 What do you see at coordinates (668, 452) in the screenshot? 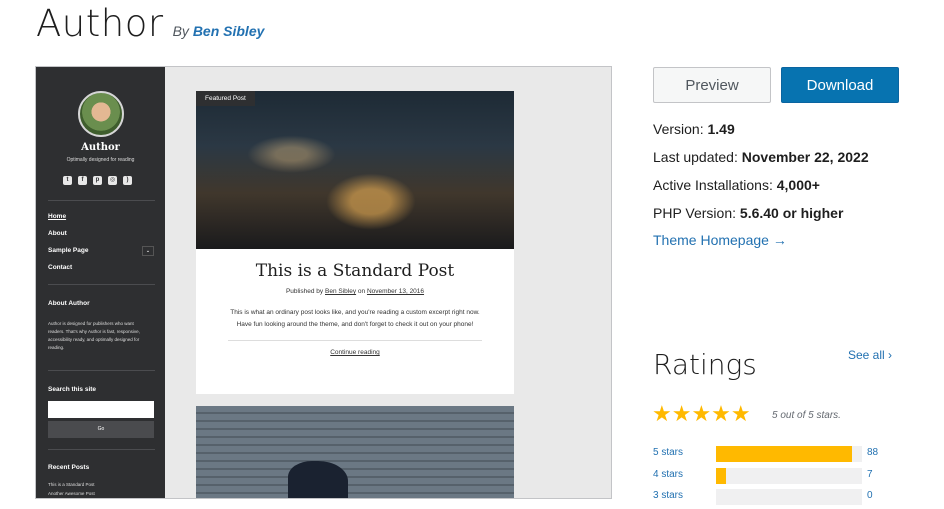
I see `rating-link-5-stars: 5 stars` at bounding box center [668, 452].